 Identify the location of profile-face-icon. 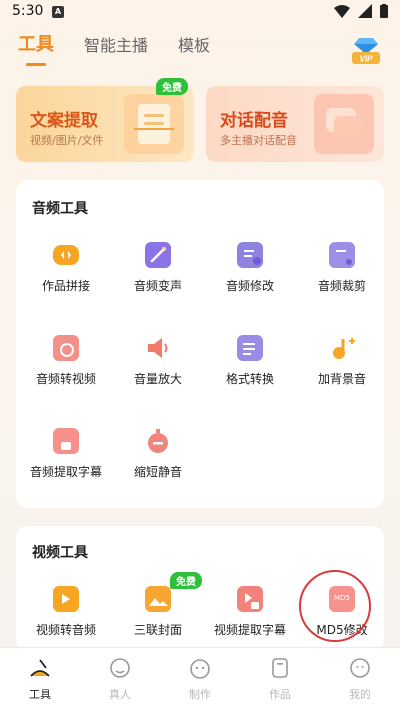
(360, 668).